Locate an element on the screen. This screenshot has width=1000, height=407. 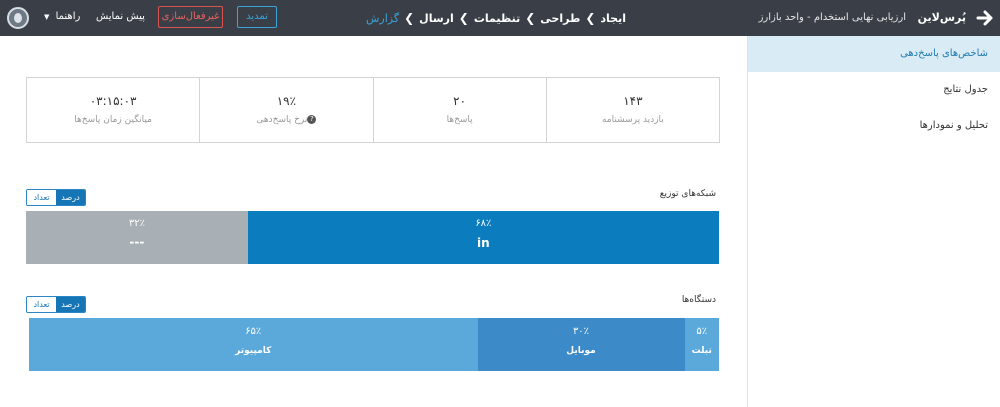
segment-mobile: ۳۰٪ موبایل is located at coordinates (581, 344).